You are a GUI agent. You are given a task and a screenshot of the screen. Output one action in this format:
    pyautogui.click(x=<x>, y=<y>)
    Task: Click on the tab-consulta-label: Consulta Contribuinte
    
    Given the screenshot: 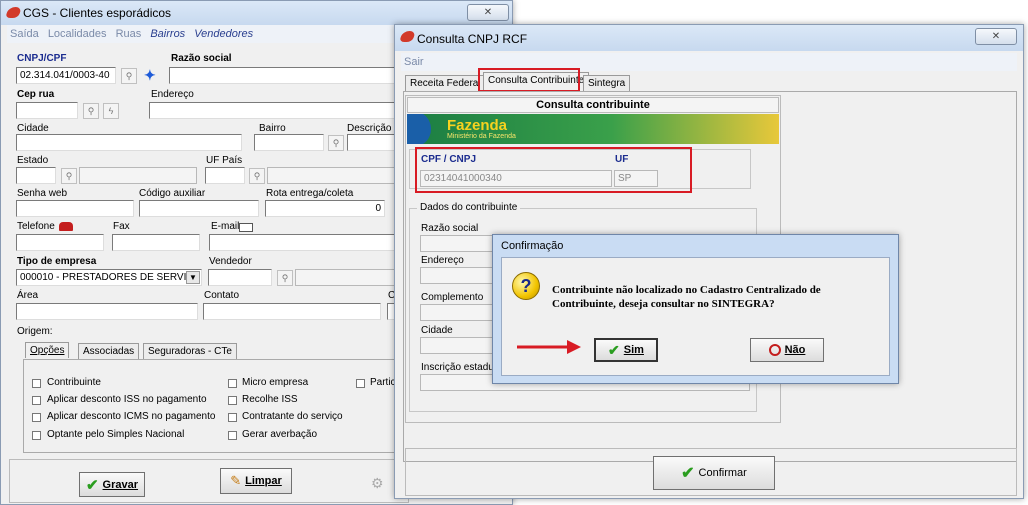 What is the action you would take?
    pyautogui.click(x=536, y=80)
    